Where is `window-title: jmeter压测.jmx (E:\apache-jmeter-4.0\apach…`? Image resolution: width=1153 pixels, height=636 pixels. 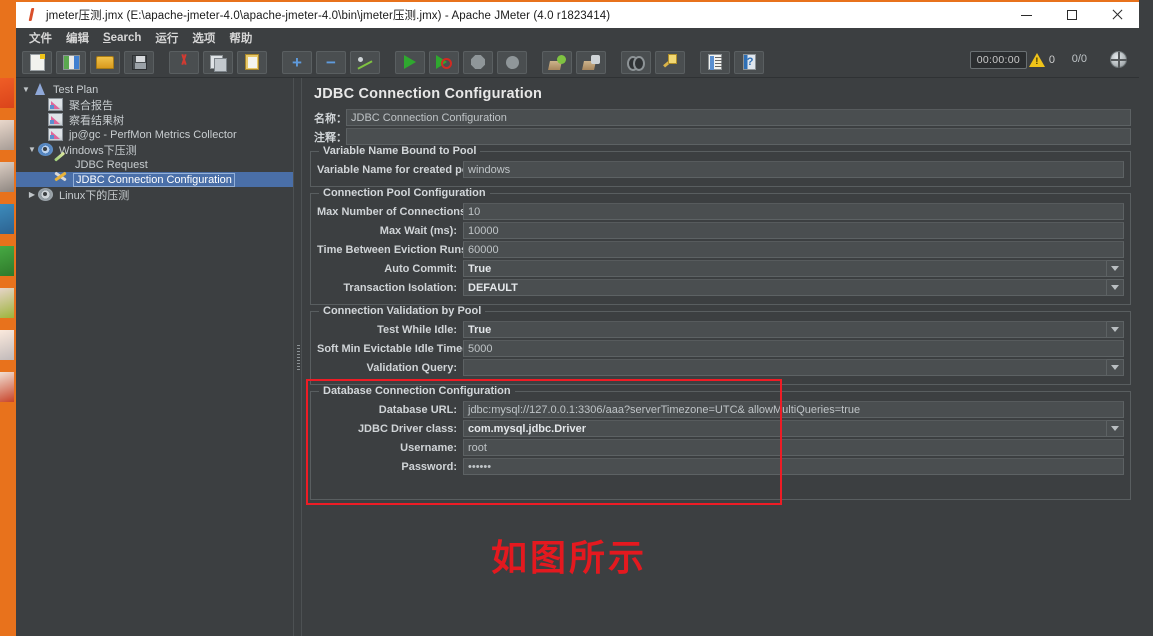 window-title: jmeter压测.jmx (E:\apache-jmeter-4.0\apach… is located at coordinates (328, 16).